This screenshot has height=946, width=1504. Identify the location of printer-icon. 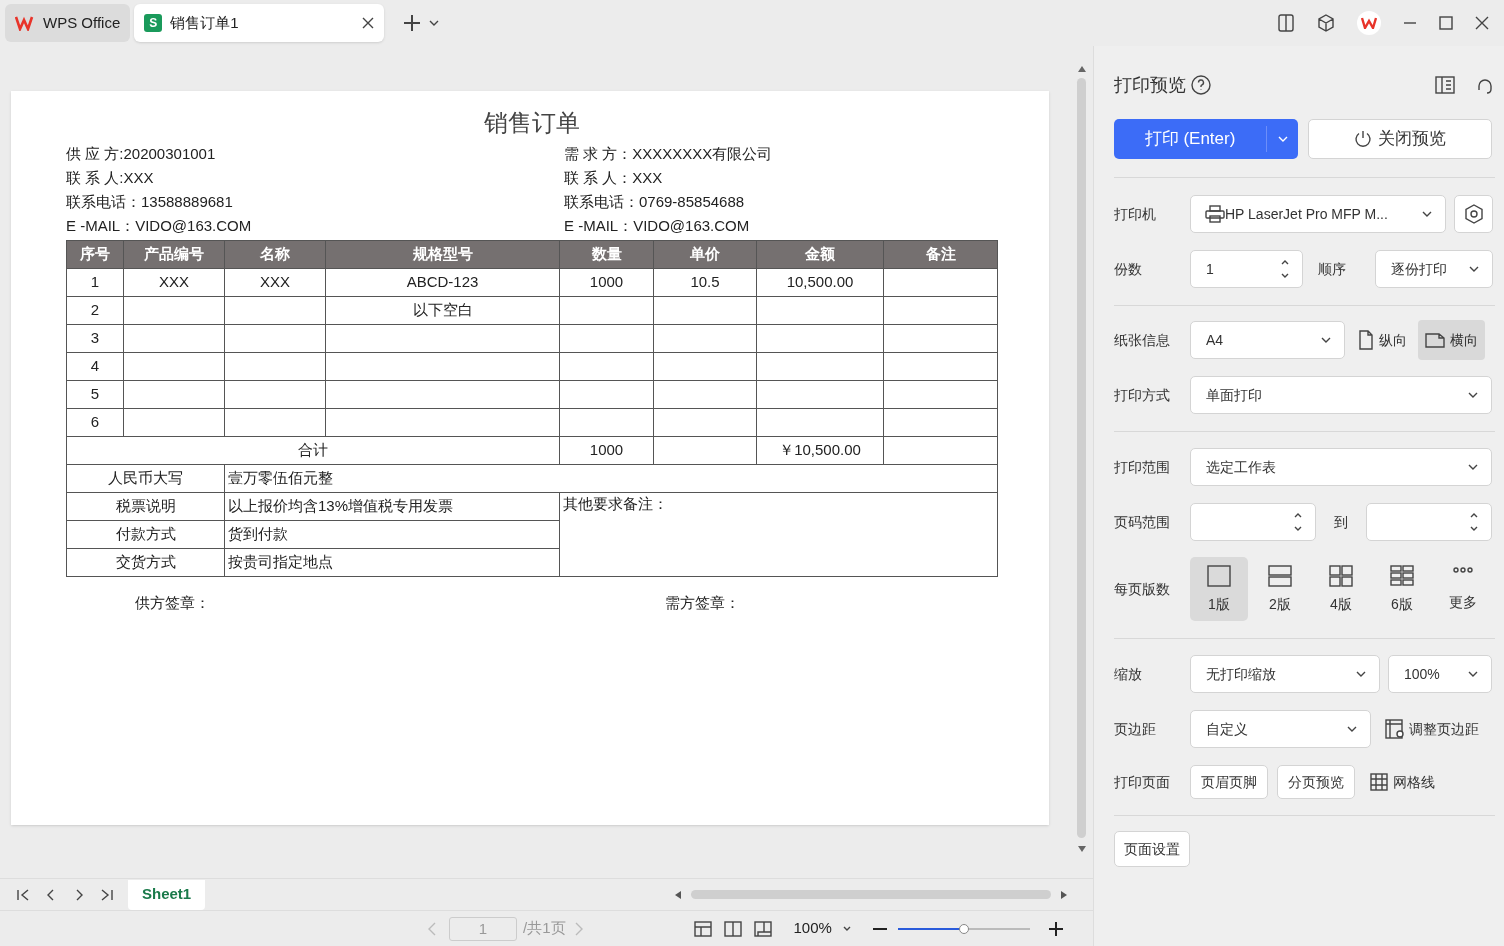
(1215, 214).